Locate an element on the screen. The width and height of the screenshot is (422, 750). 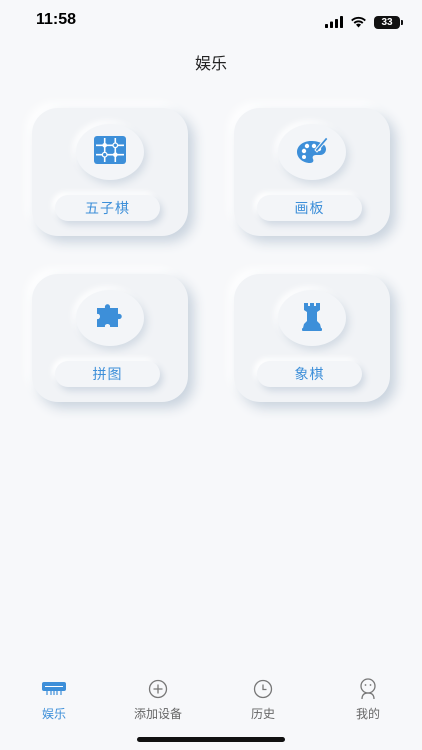
game-card-puzzle: 拼图 is located at coordinates (110, 338).